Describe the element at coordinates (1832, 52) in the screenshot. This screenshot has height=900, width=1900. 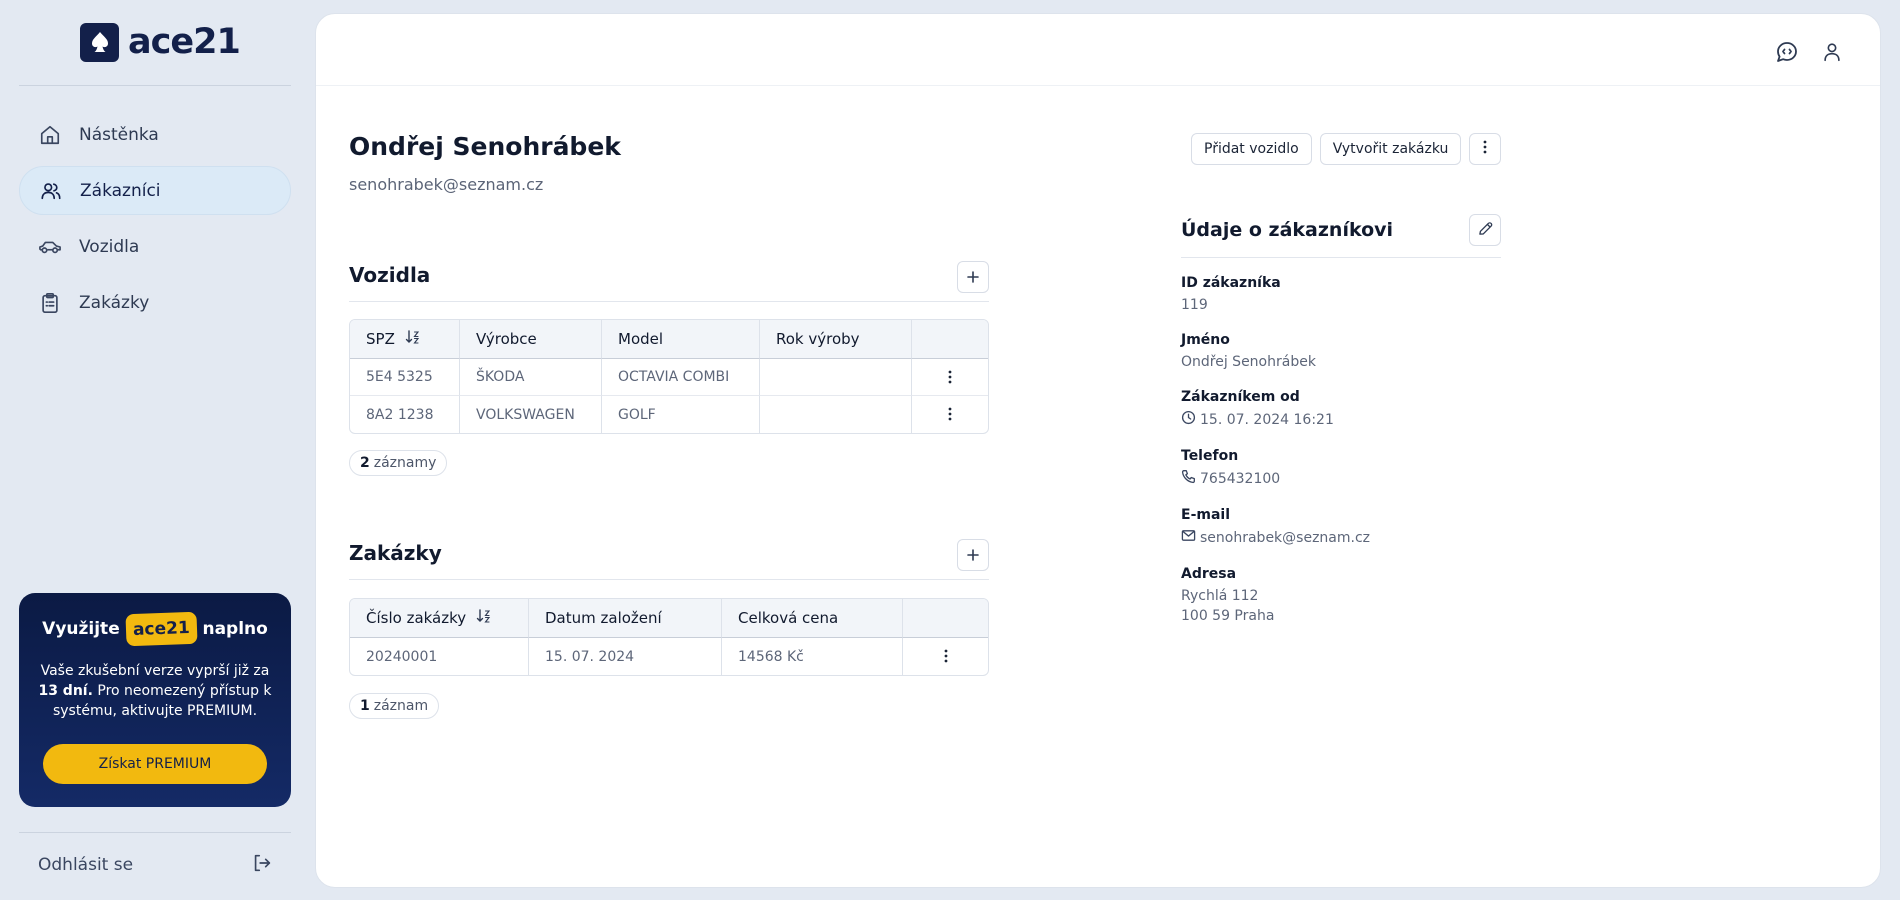
I see `user-profile-icon` at that location.